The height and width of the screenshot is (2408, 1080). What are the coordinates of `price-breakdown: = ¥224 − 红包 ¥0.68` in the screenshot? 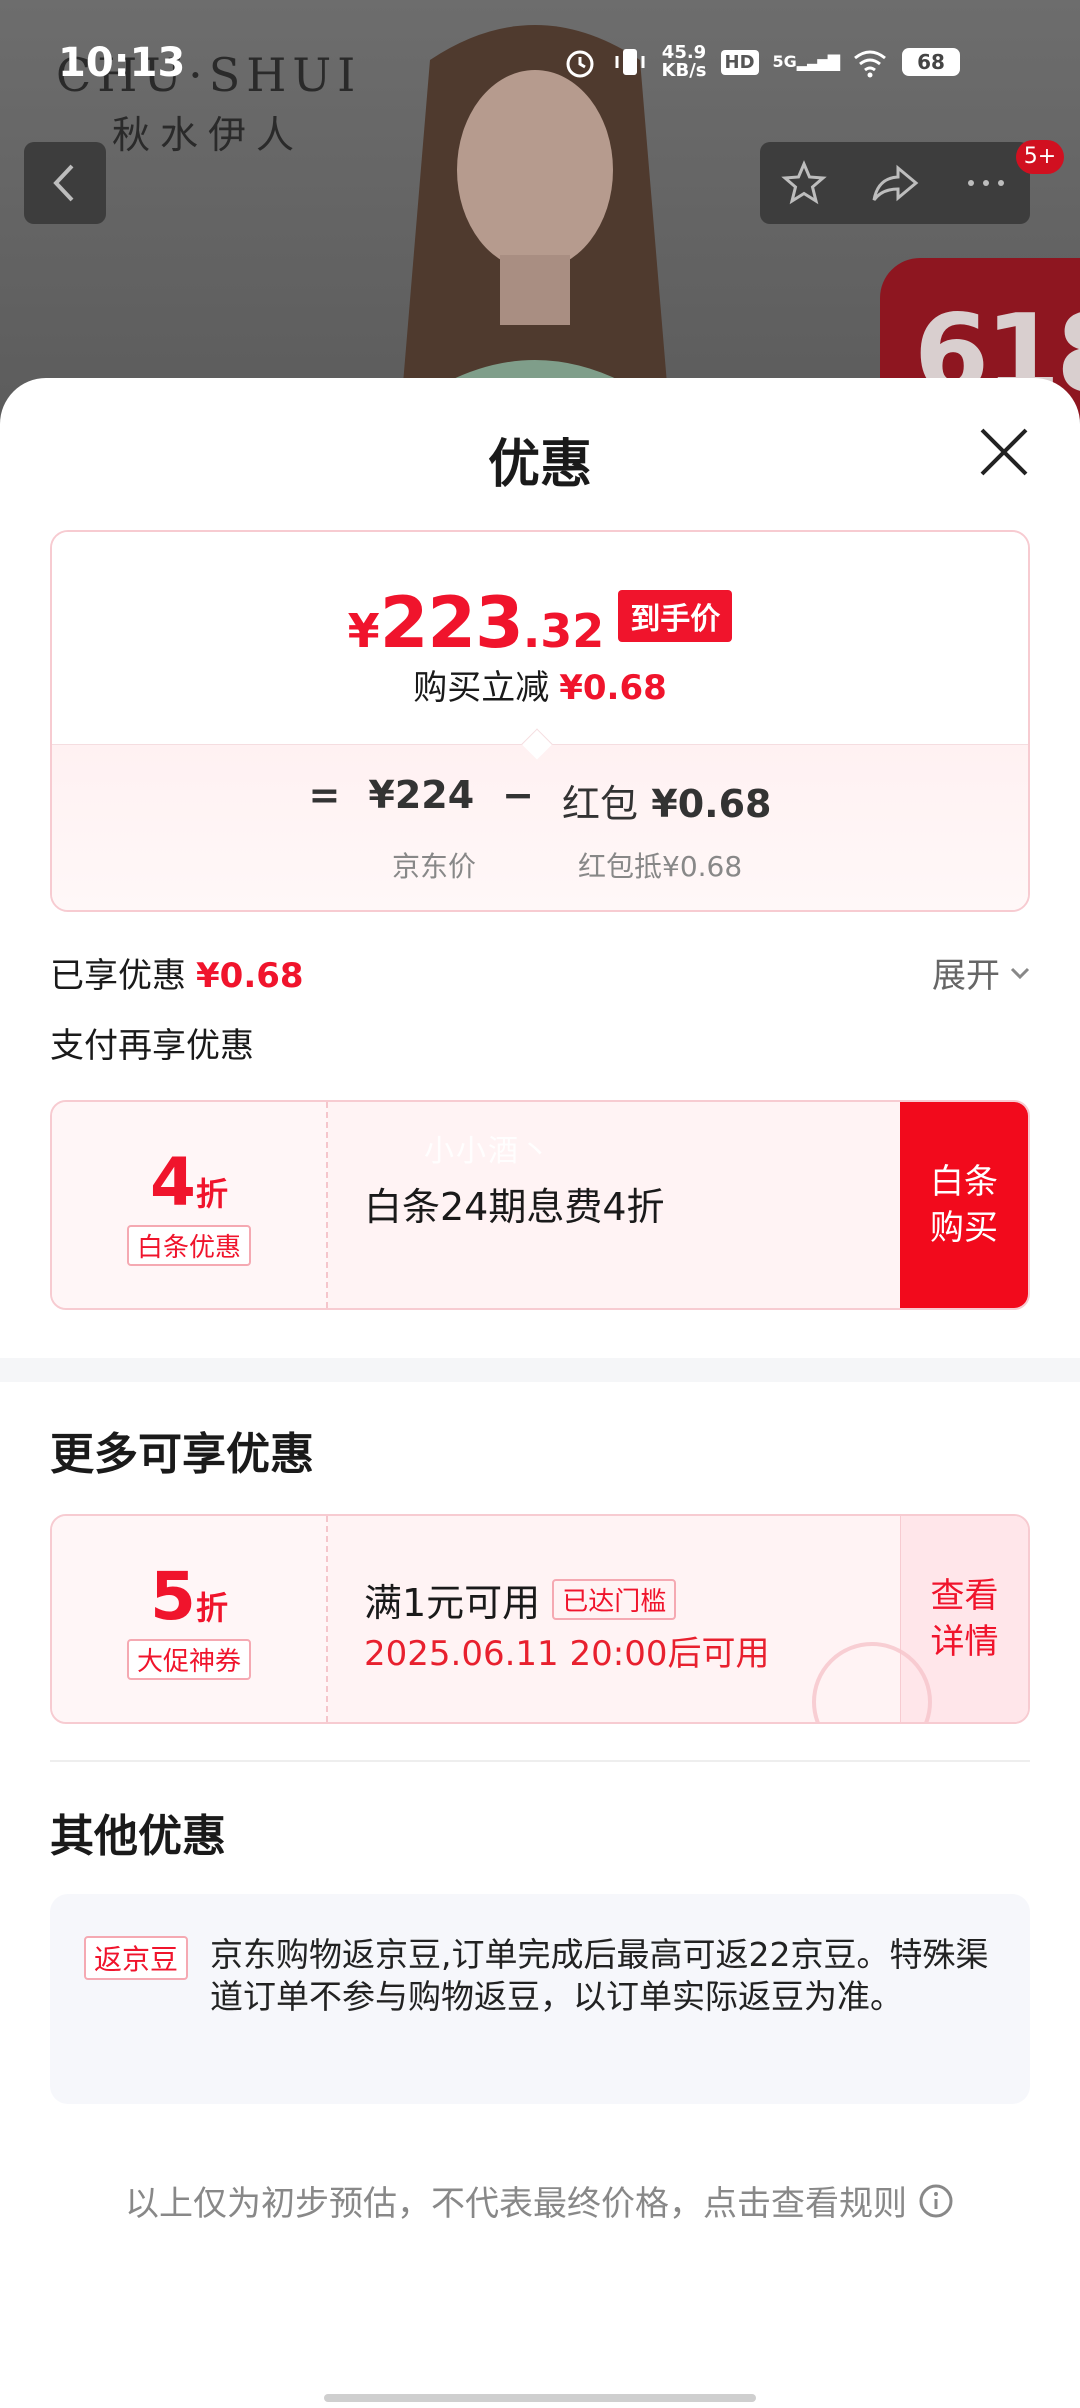 It's located at (540, 799).